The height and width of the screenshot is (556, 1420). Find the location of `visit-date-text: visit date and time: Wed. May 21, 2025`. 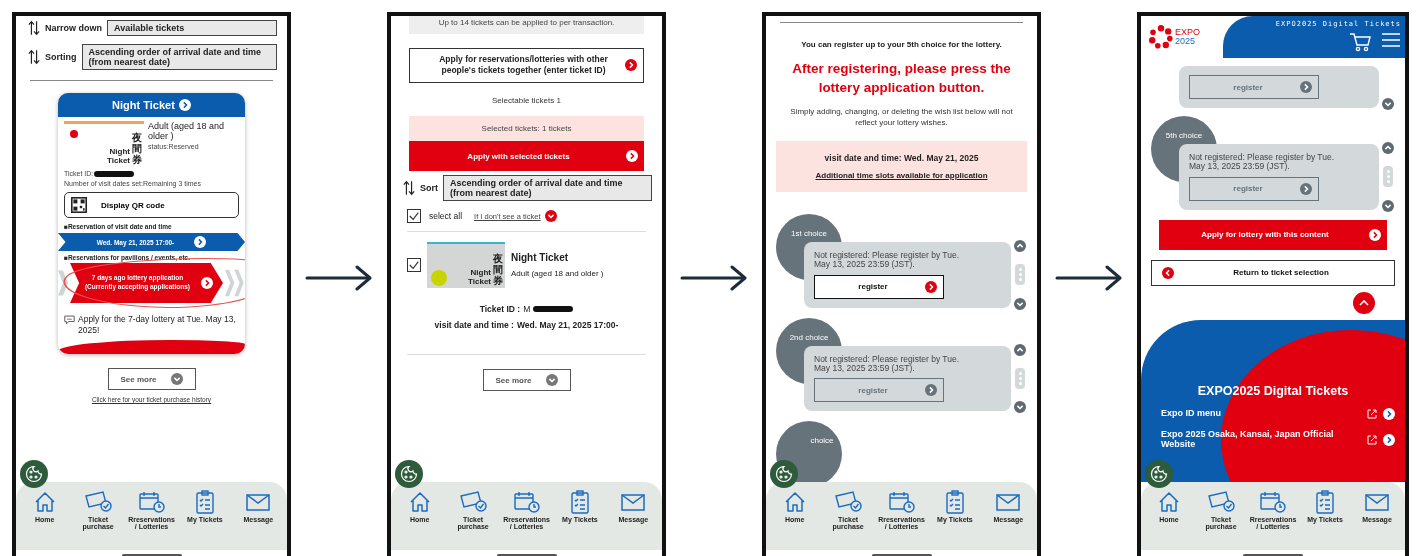

visit-date-text: visit date and time: Wed. May 21, 2025 is located at coordinates (901, 157).